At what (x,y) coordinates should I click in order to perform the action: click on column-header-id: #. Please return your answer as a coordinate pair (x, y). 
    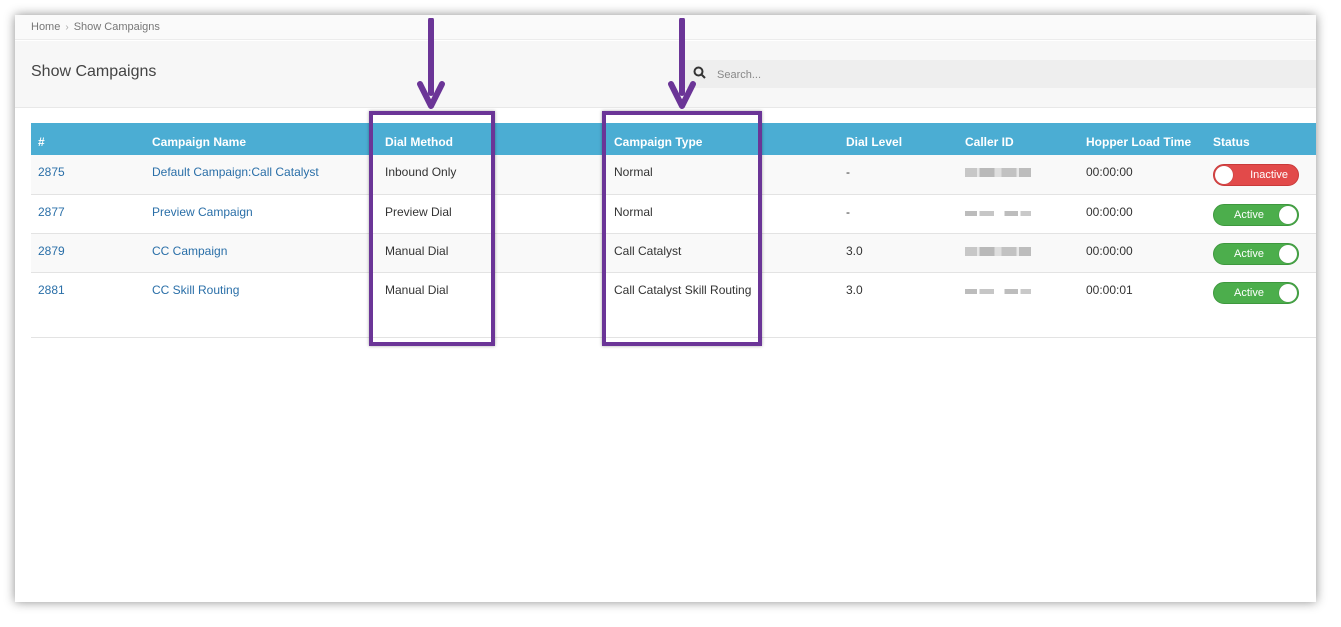
    Looking at the image, I should click on (88, 139).